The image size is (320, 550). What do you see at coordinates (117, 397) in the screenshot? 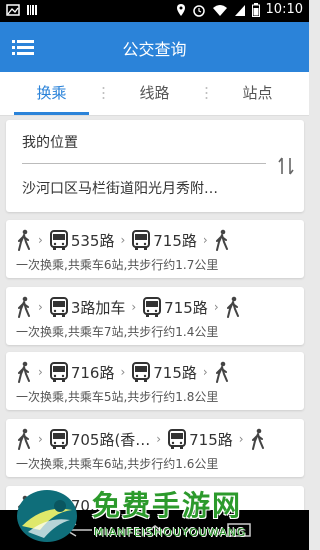
I see `route-summary: 一次换乘,共乘车5站,共步行约1.8公里` at bounding box center [117, 397].